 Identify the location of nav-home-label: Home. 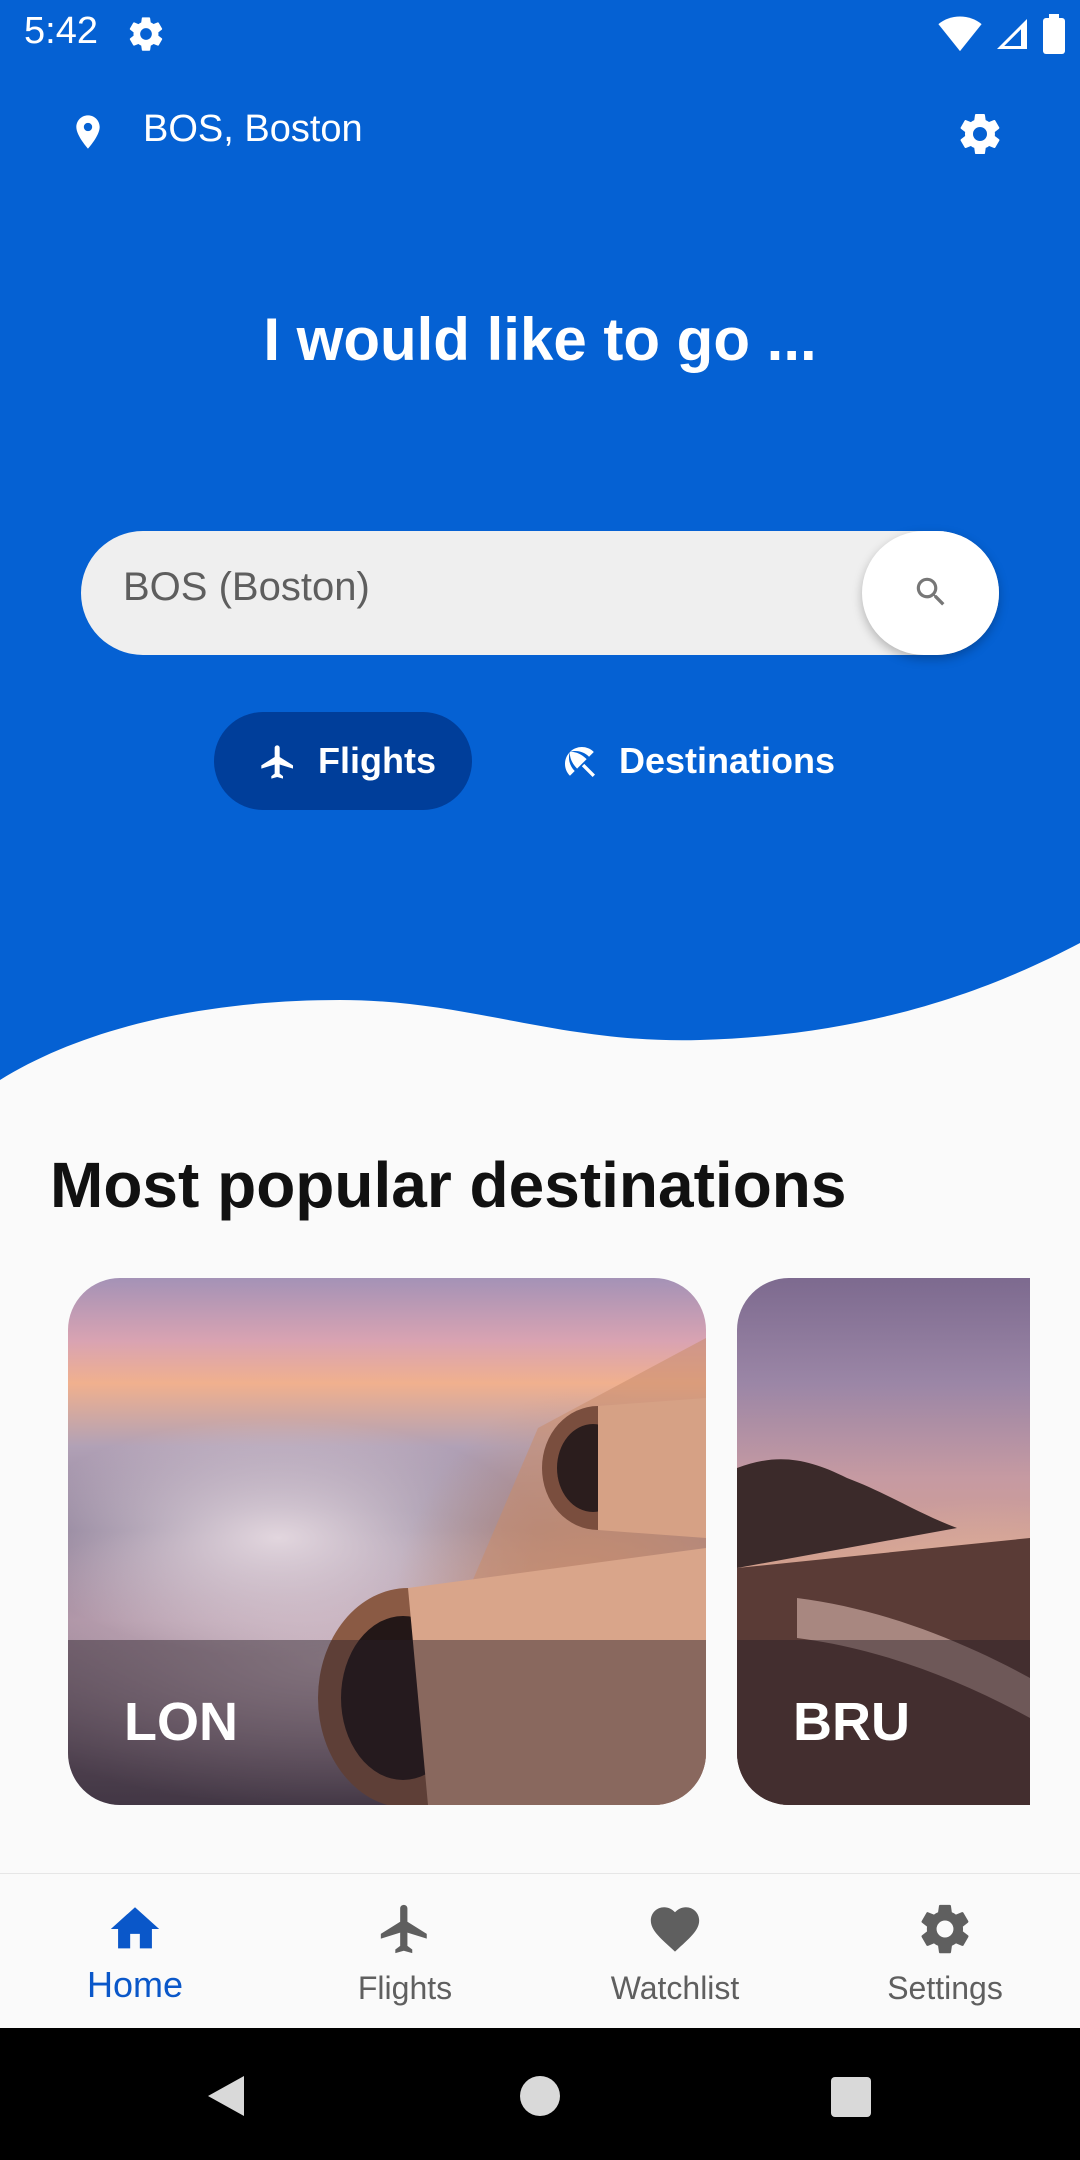
(135, 1984).